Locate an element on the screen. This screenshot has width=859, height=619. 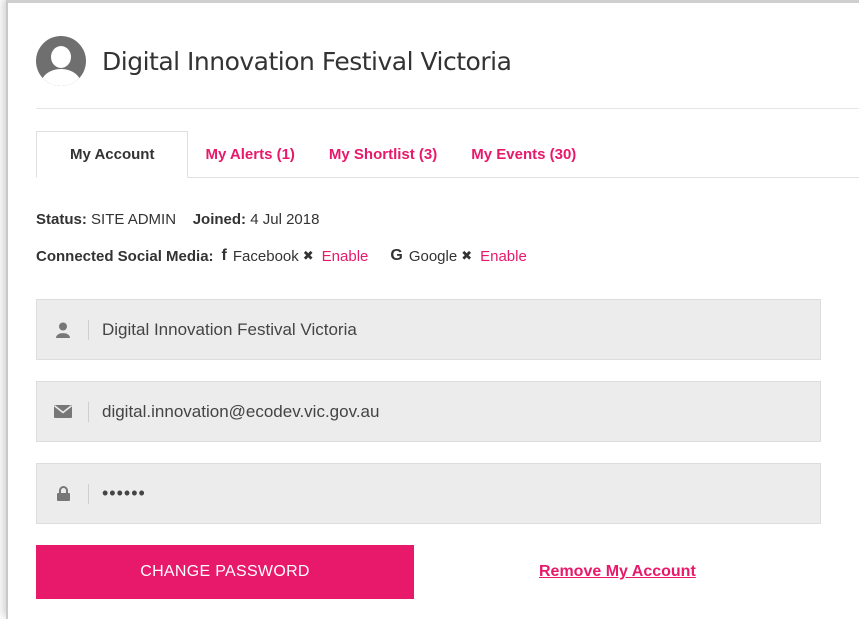
facebook-remove-icon: ✖ is located at coordinates (308, 256).